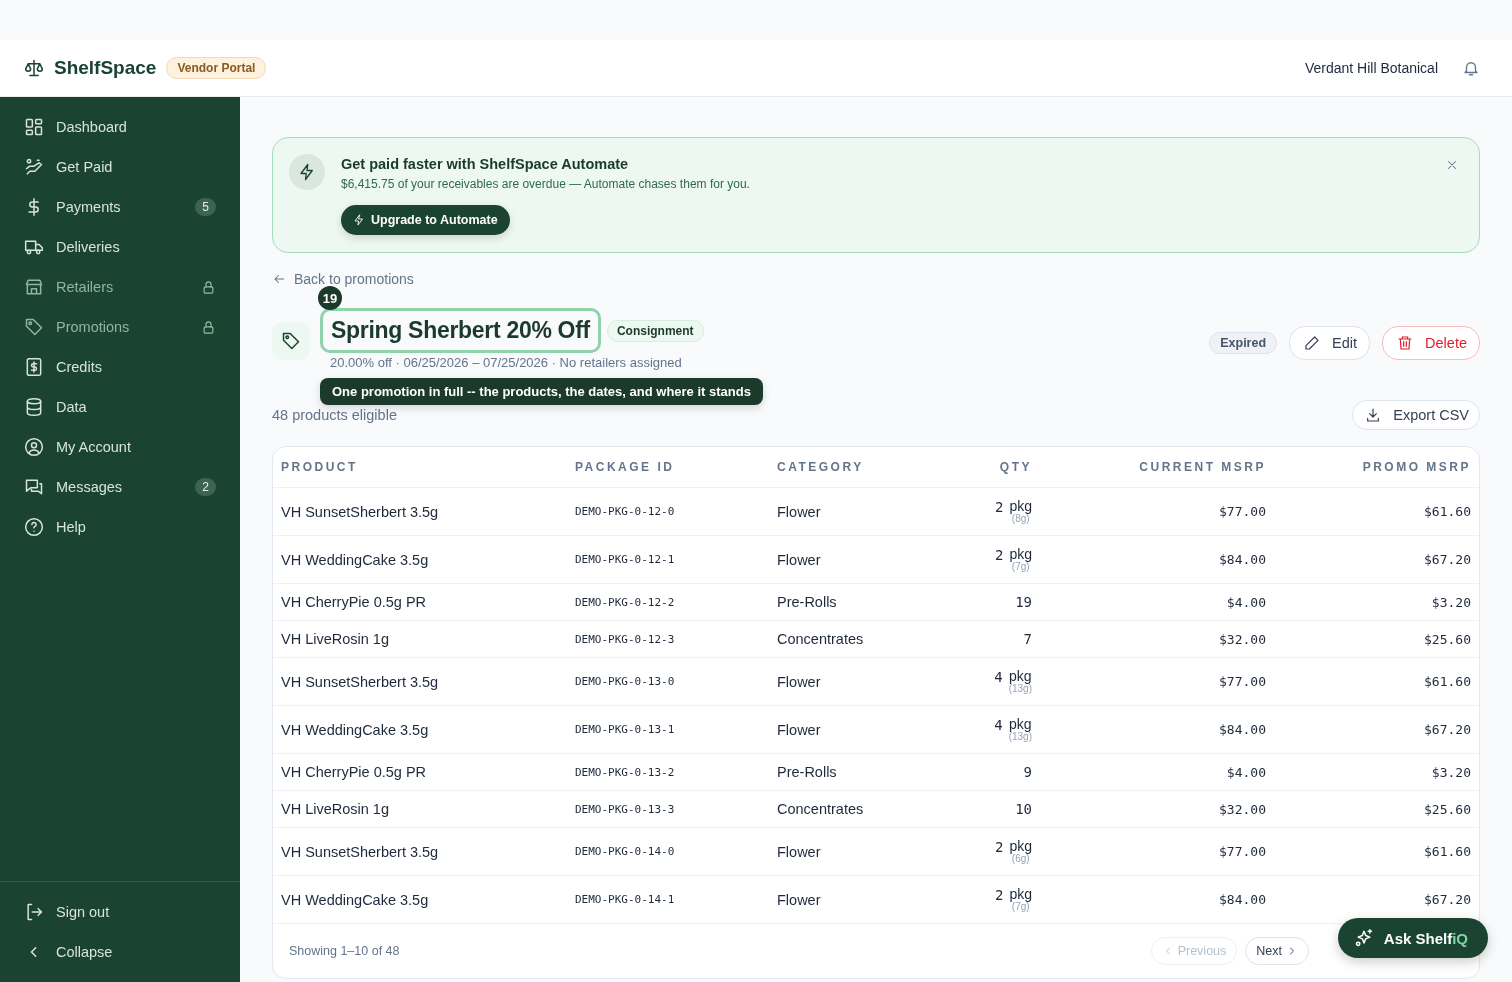 The height and width of the screenshot is (982, 1512). What do you see at coordinates (105, 68) in the screenshot?
I see `brand-name: ShelfSpace` at bounding box center [105, 68].